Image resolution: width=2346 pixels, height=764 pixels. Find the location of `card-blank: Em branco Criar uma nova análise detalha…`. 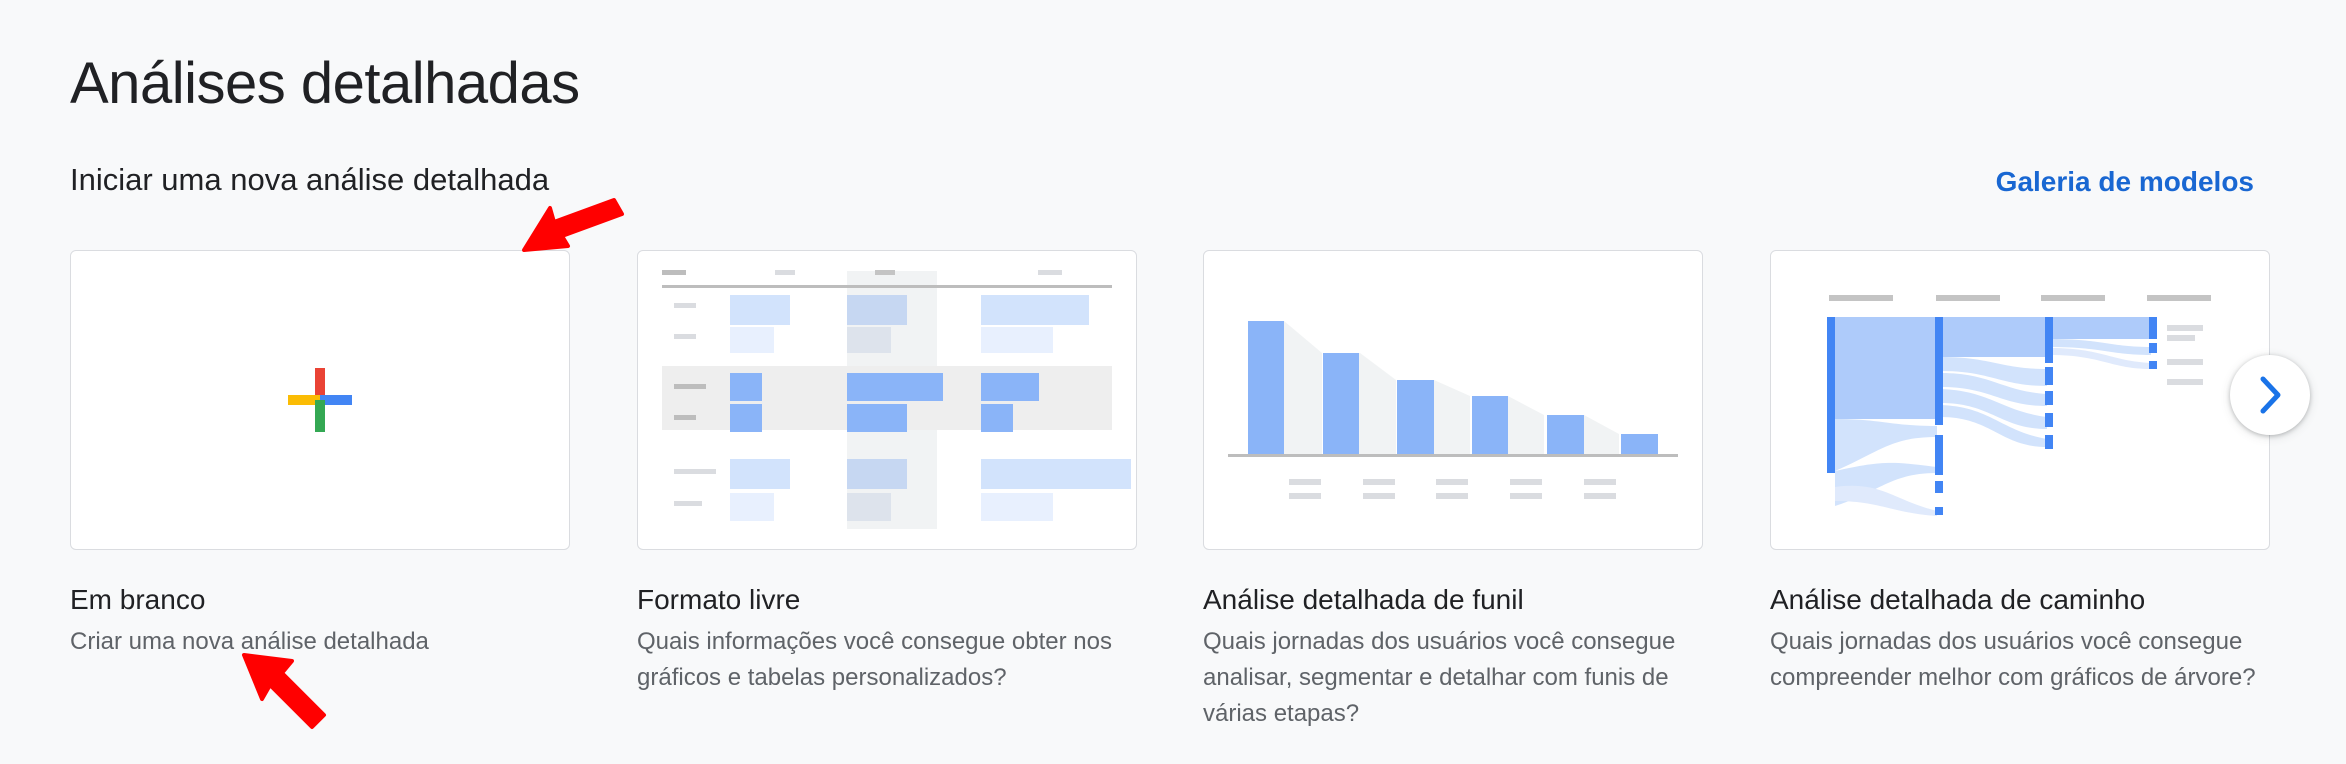

card-blank: Em branco Criar uma nova análise detalha… is located at coordinates (320, 455).